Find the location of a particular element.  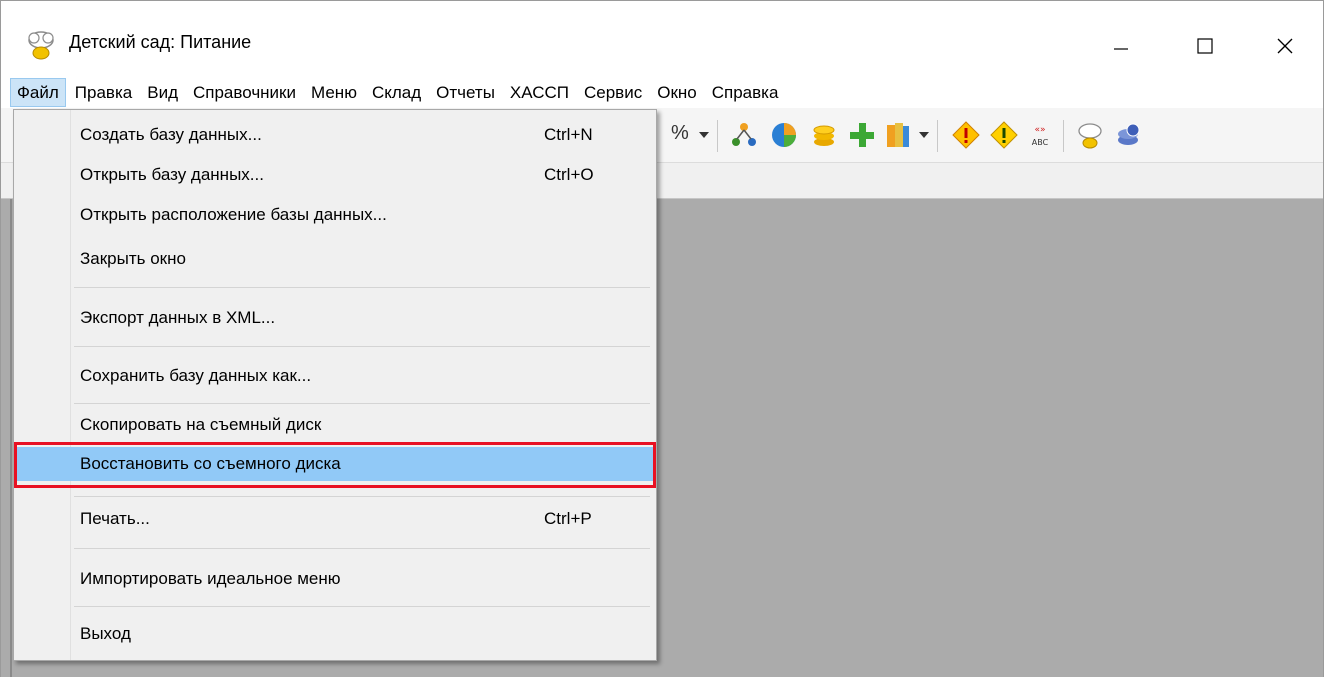

menu-view: Вид is located at coordinates (162, 92).